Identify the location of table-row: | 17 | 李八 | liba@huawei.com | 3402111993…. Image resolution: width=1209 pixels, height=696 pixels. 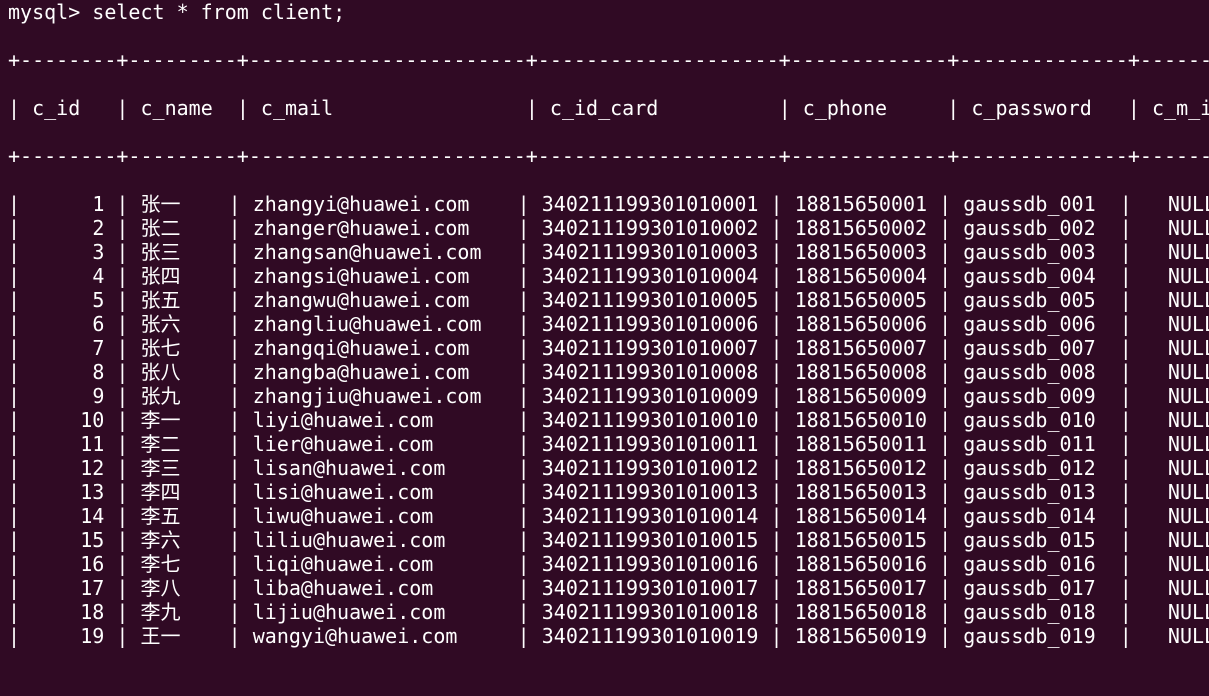
(608, 588).